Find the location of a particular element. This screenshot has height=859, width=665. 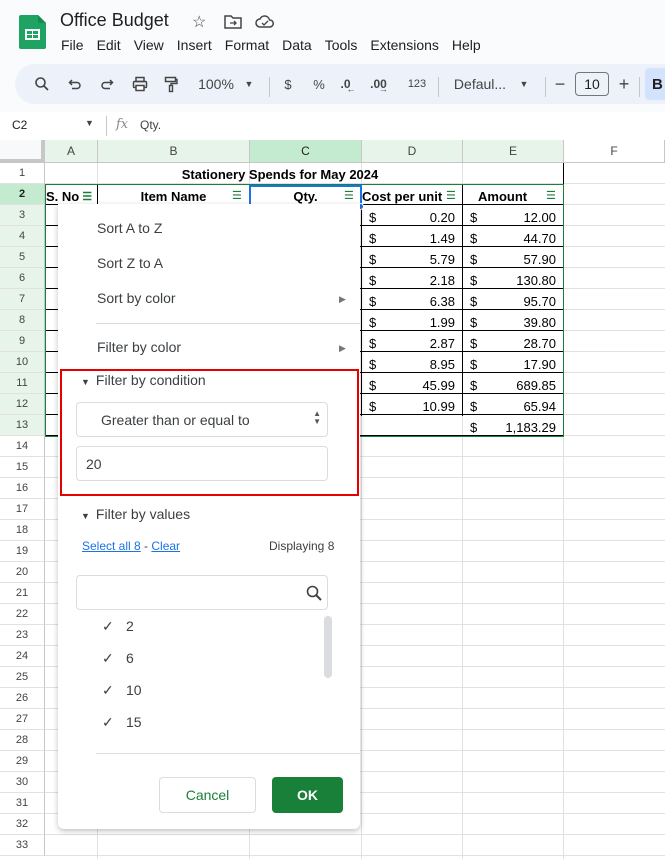

amount-cell: 44.70 is located at coordinates (518, 238).